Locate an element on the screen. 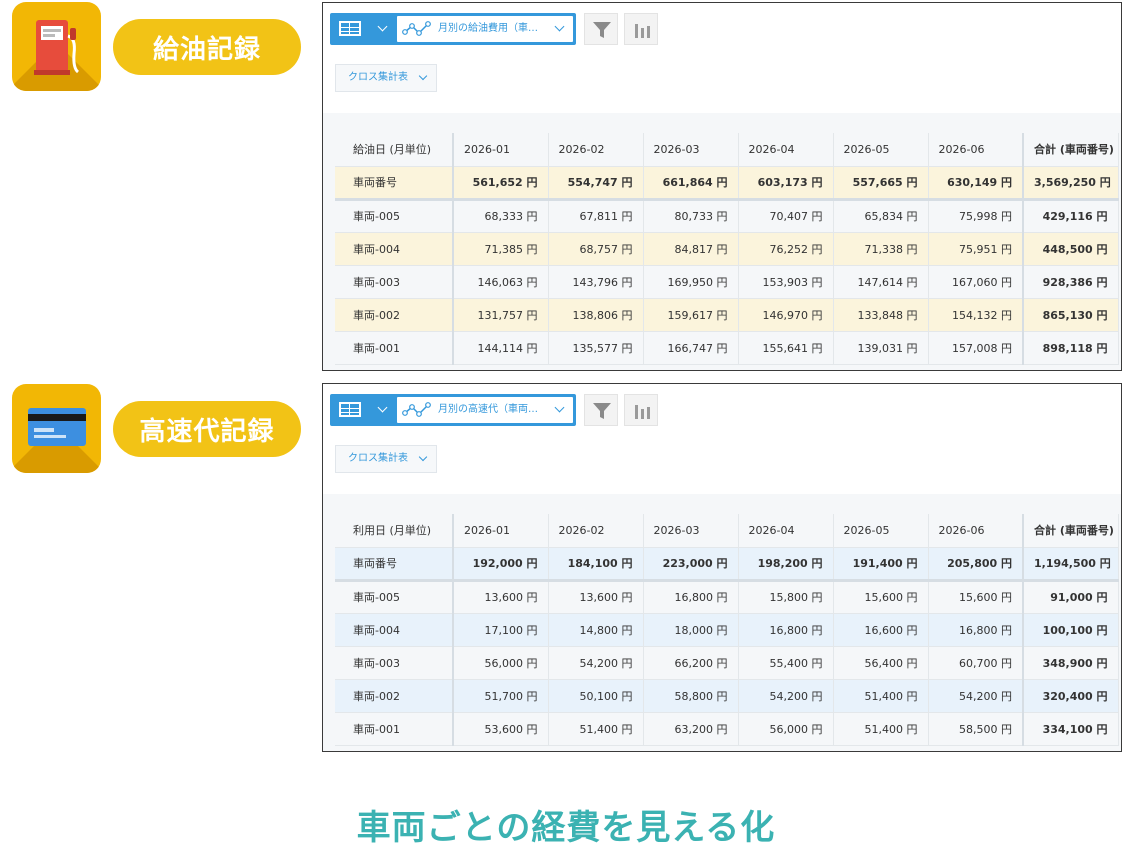 The width and height of the screenshot is (1132, 849). line-chart-icon is located at coordinates (416, 28).